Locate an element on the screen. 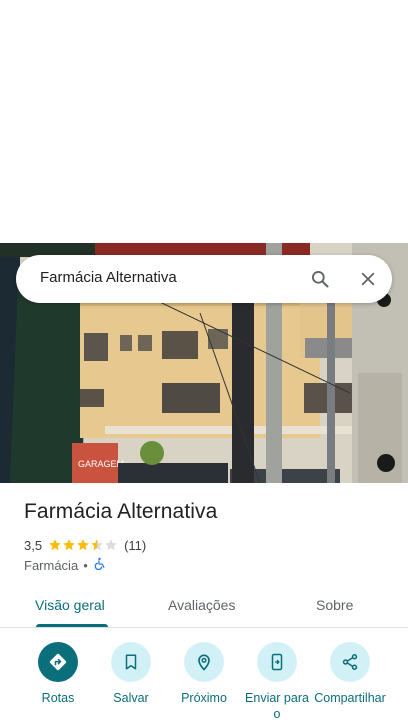 The image size is (408, 726). send-to-phone-icon is located at coordinates (277, 662).